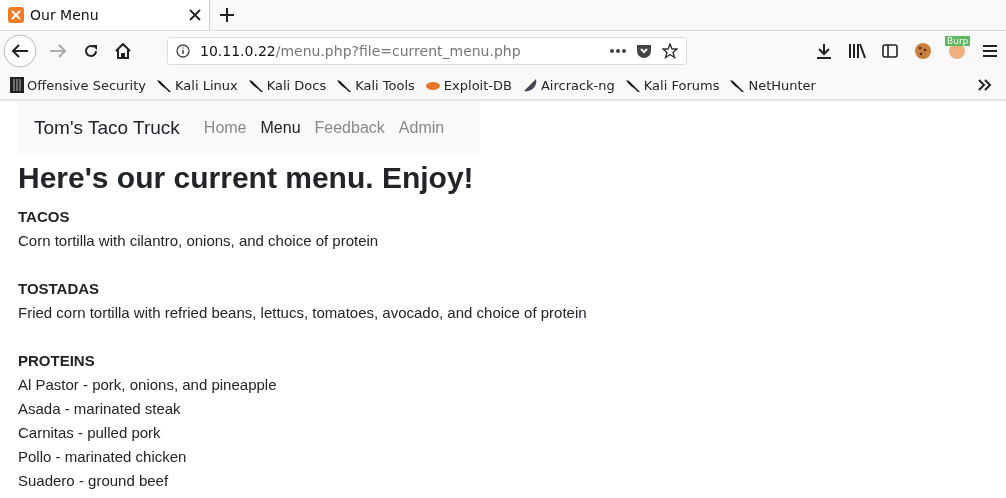 This screenshot has width=1006, height=498. What do you see at coordinates (644, 51) in the screenshot?
I see `pocket-icon` at bounding box center [644, 51].